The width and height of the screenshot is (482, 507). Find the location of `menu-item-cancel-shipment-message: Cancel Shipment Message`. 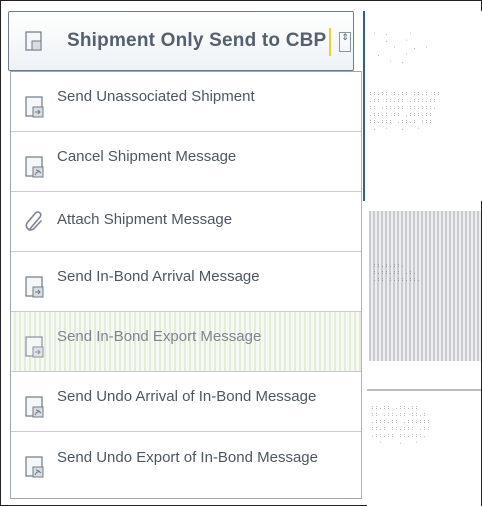

menu-item-cancel-shipment-message: Cancel Shipment Message is located at coordinates (186, 162).